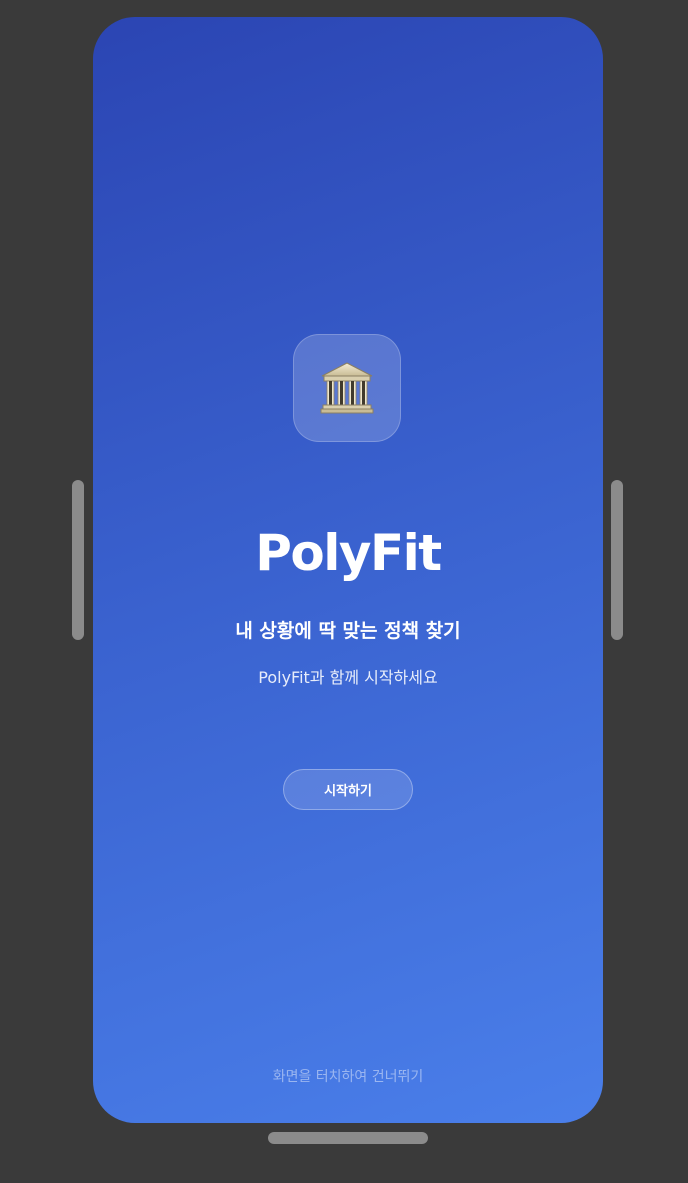 Image resolution: width=688 pixels, height=1183 pixels. Describe the element at coordinates (78, 560) in the screenshot. I see `device-side-button-left` at that location.